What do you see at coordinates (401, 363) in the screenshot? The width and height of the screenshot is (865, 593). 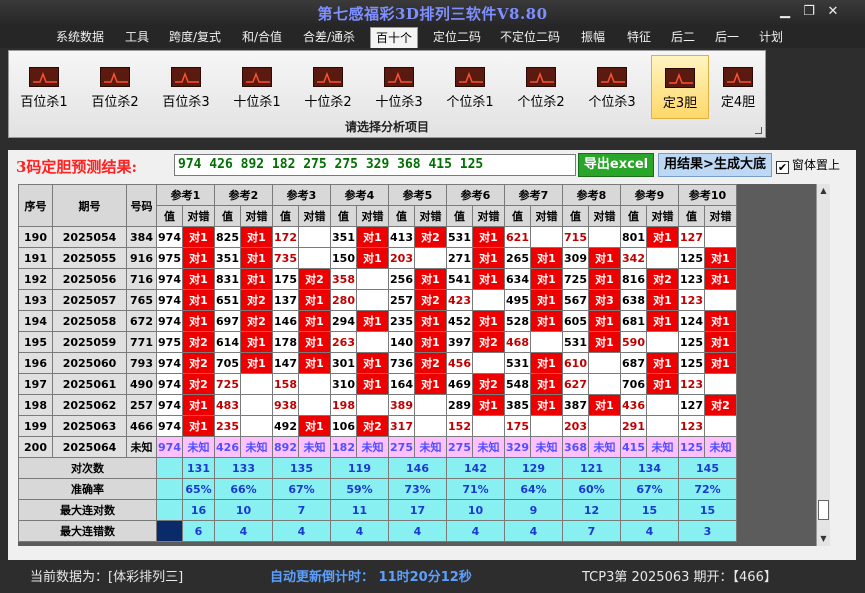 I see `cell-value: 736` at bounding box center [401, 363].